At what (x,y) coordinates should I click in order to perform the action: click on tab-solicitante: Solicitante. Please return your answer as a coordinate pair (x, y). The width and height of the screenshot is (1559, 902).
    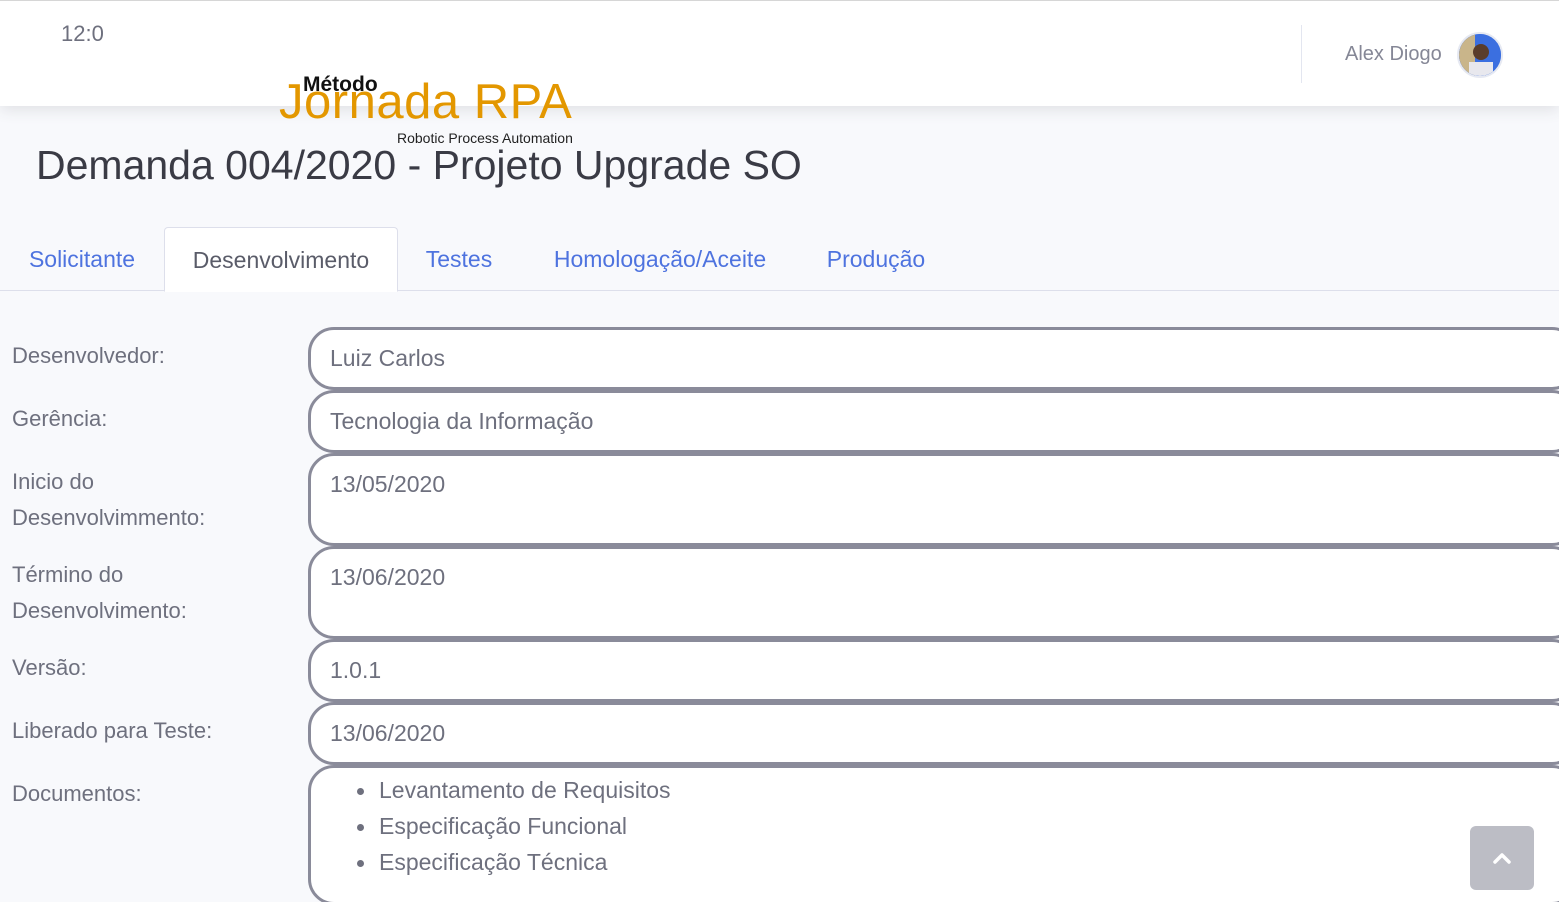
    Looking at the image, I should click on (82, 259).